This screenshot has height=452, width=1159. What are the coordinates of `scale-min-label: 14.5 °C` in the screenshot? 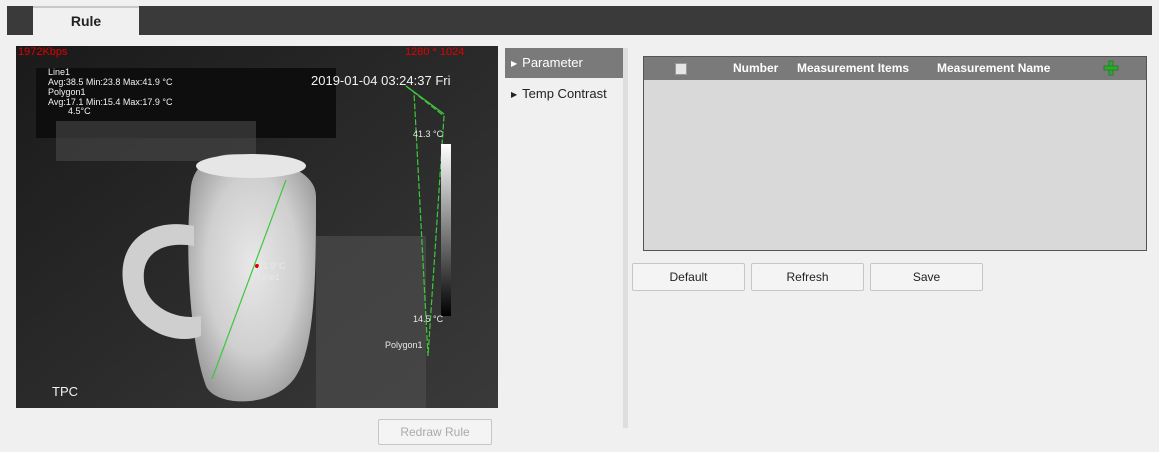 It's located at (428, 319).